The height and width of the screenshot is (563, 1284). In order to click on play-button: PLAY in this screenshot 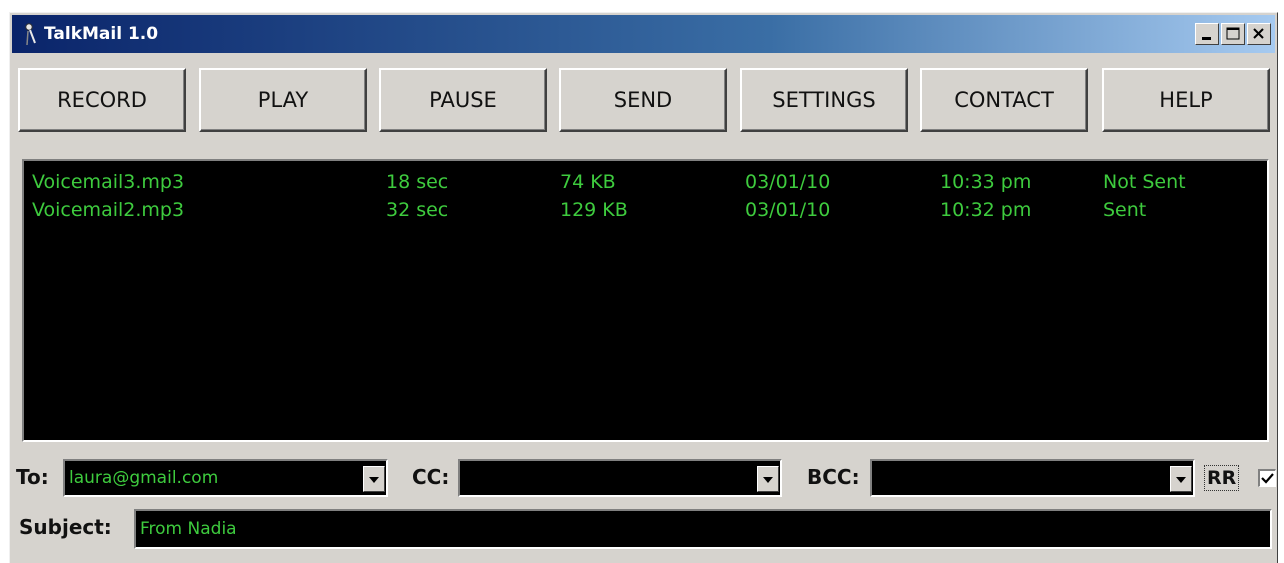, I will do `click(283, 100)`.